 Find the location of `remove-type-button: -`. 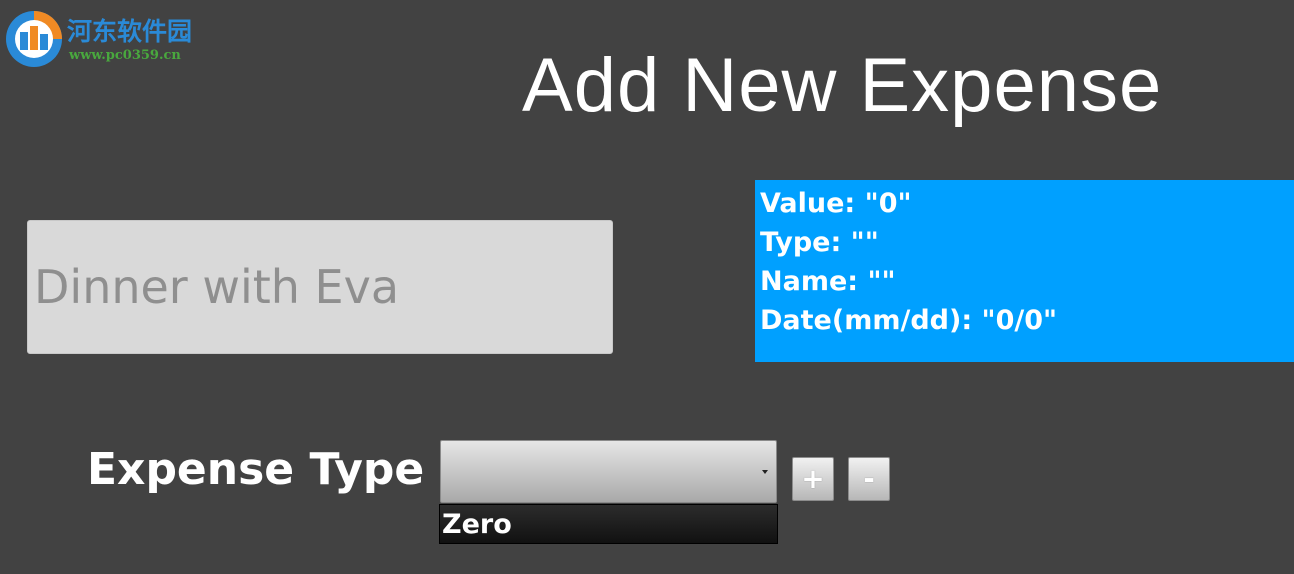

remove-type-button: - is located at coordinates (869, 479).